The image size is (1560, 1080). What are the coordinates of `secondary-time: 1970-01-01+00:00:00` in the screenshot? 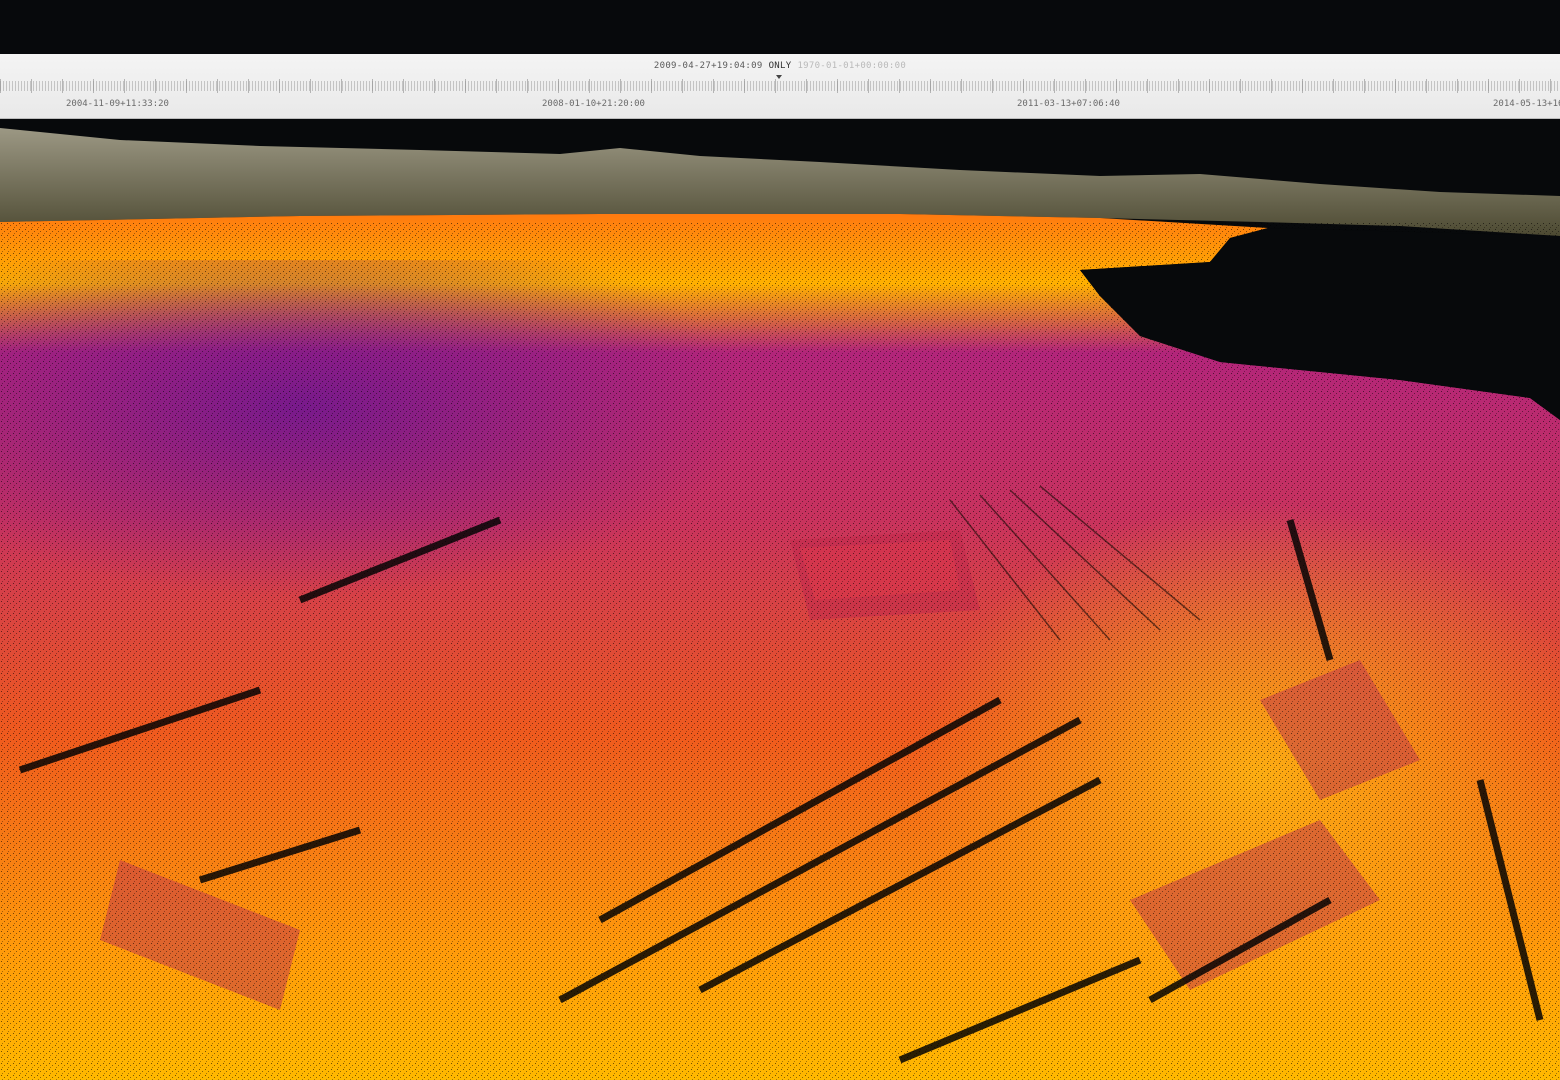 It's located at (852, 66).